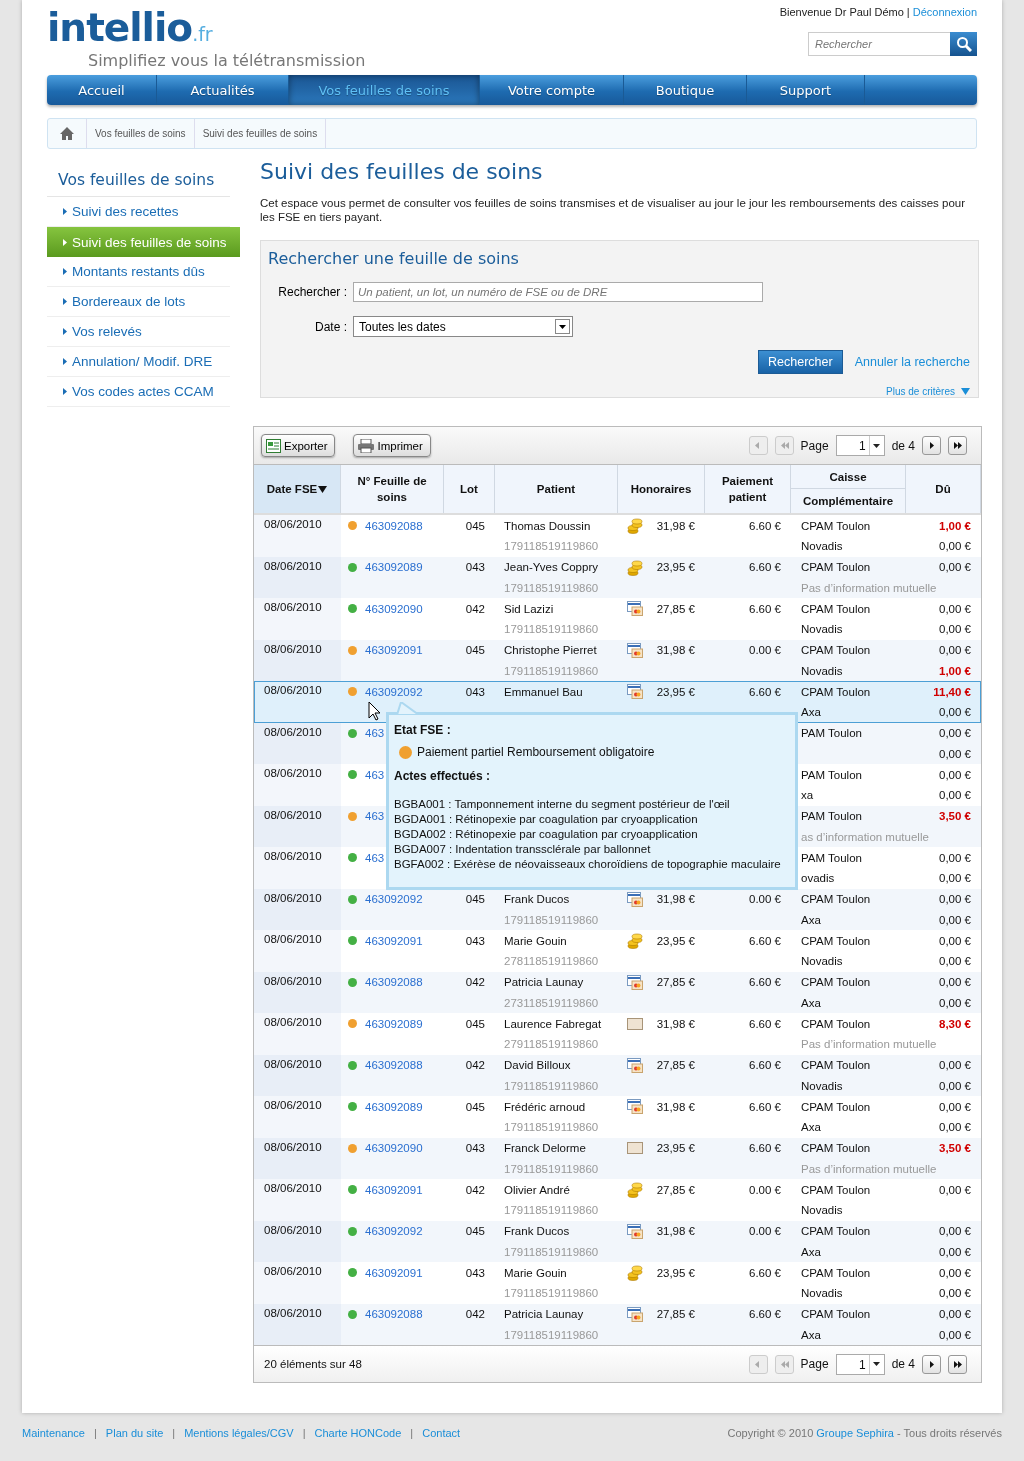 The image size is (1024, 1461). Describe the element at coordinates (806, 90) in the screenshot. I see `nav-tab: Support` at that location.